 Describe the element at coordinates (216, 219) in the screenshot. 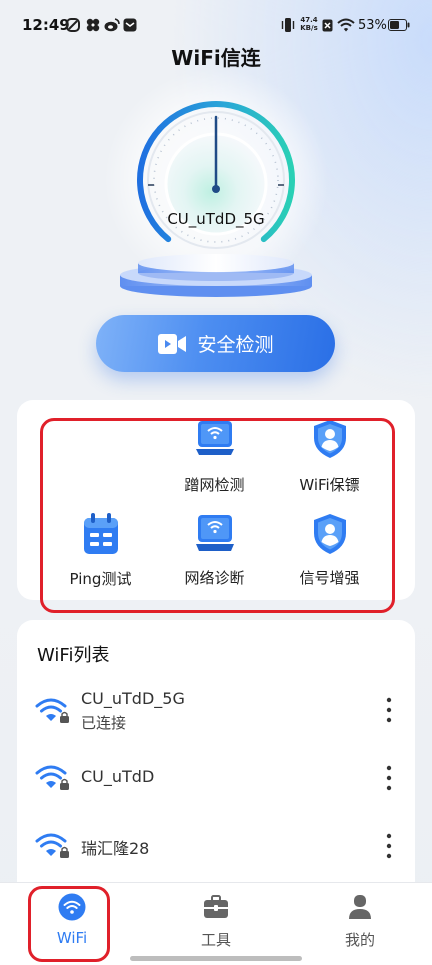

I see `gauge-ssid: CU_uTdD_5G` at that location.